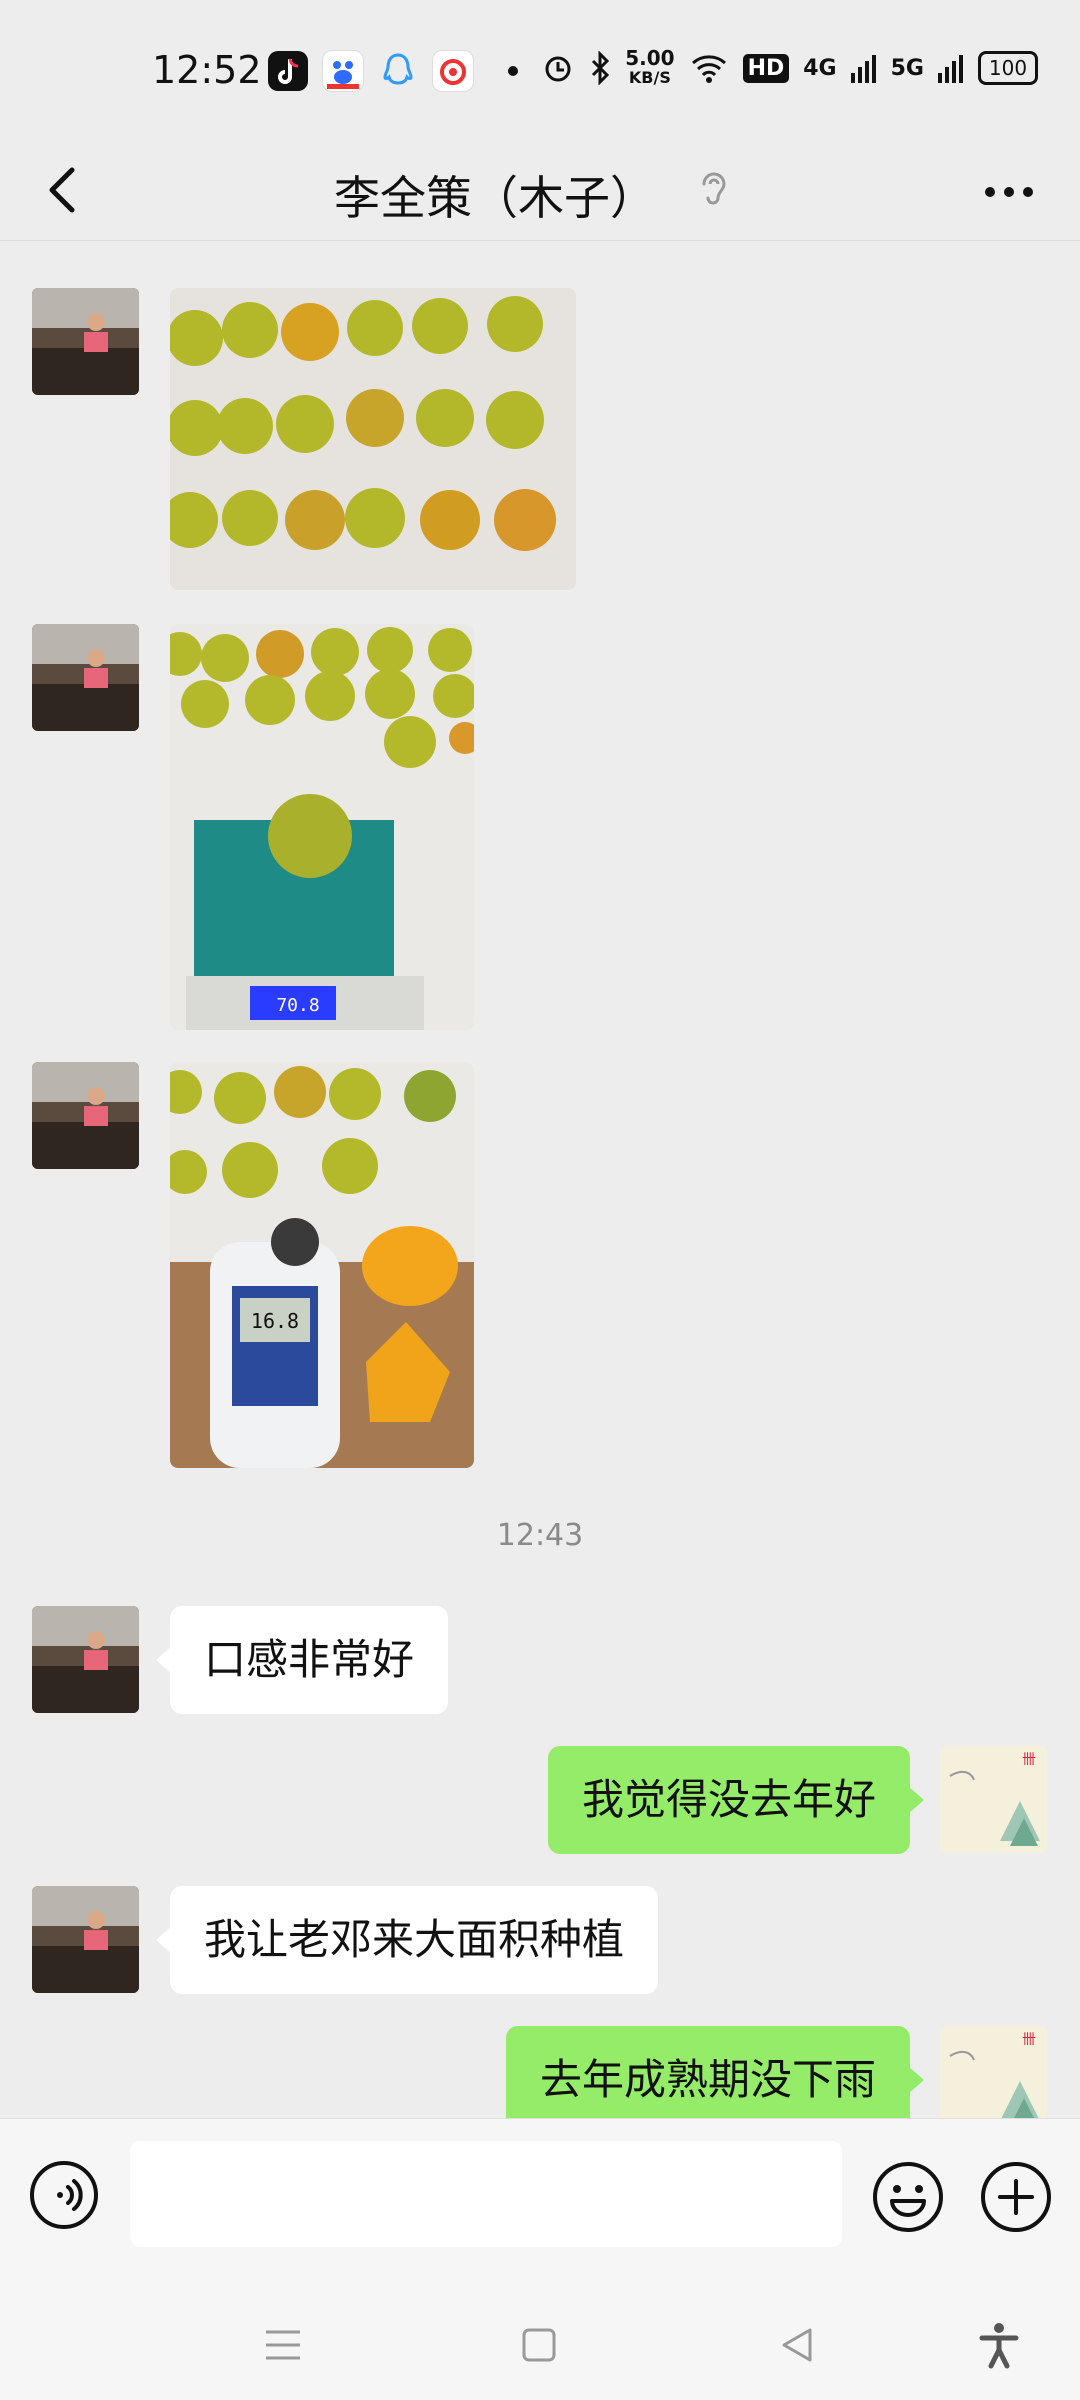 This screenshot has height=2400, width=1080. I want to click on voice-input-button, so click(64, 2195).